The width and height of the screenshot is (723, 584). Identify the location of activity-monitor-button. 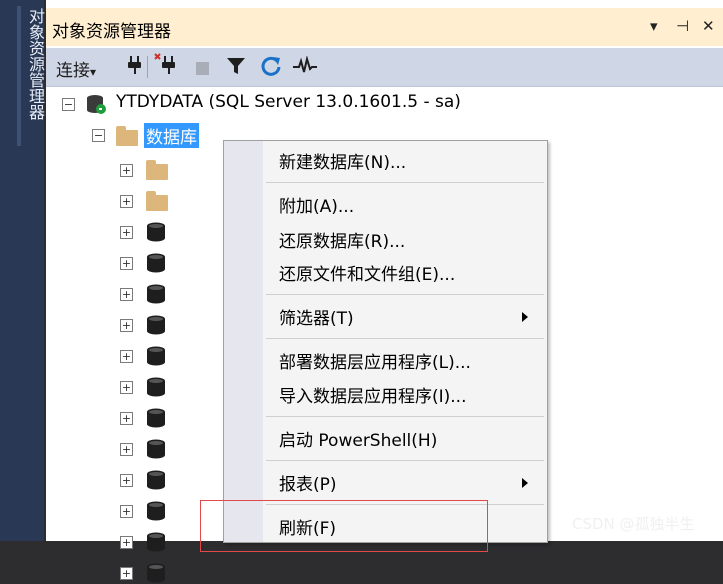
(305, 68).